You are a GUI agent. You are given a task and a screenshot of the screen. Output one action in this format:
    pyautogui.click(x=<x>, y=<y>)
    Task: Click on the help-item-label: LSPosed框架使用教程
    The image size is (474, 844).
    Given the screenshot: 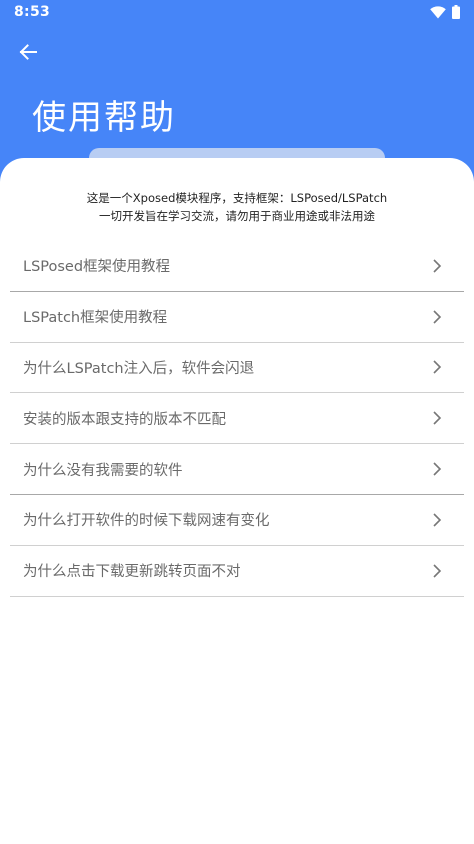 What is the action you would take?
    pyautogui.click(x=97, y=267)
    